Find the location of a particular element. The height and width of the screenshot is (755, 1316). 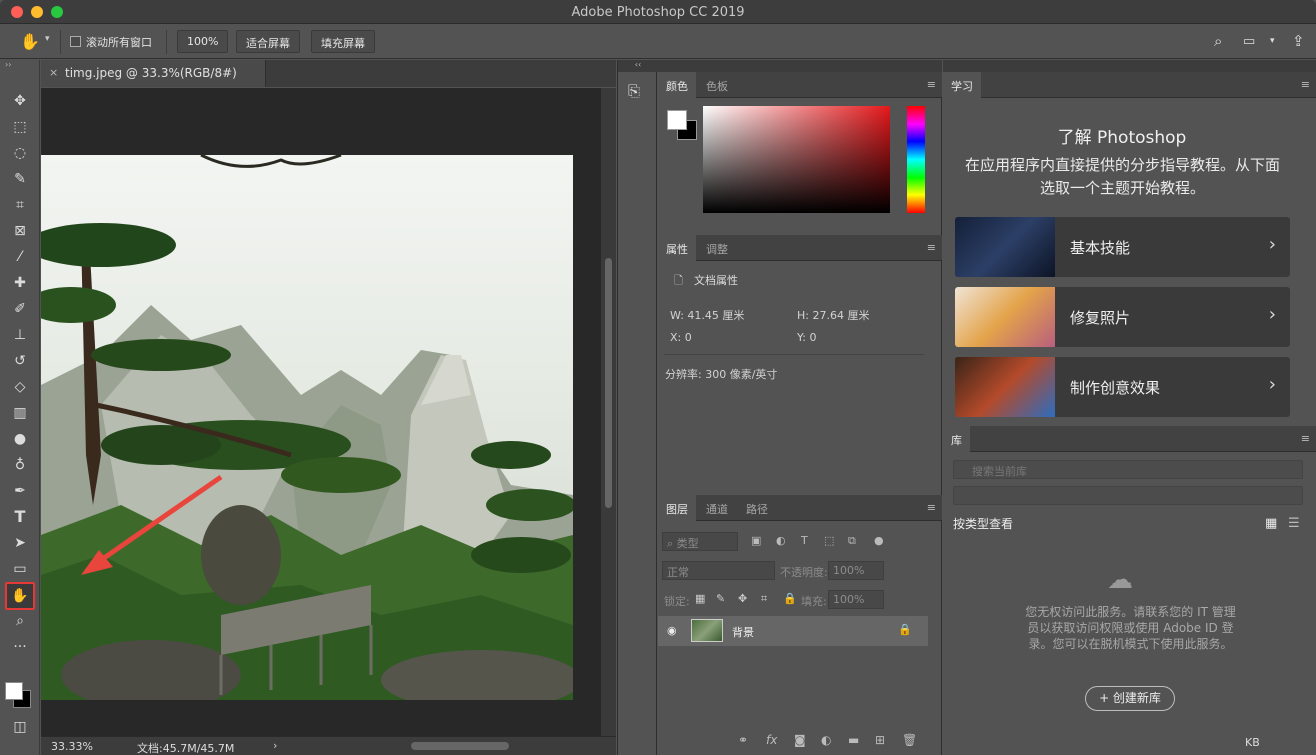

workspace-icon: ▭ is located at coordinates (1249, 41).